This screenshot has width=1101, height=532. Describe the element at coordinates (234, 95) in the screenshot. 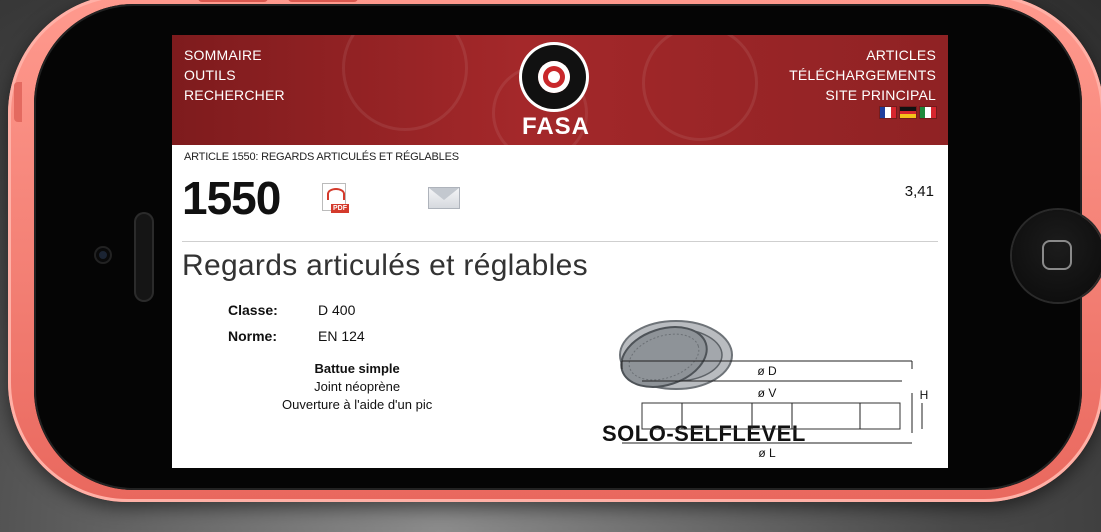

I see `nav-rechercher: RECHERCHER` at that location.